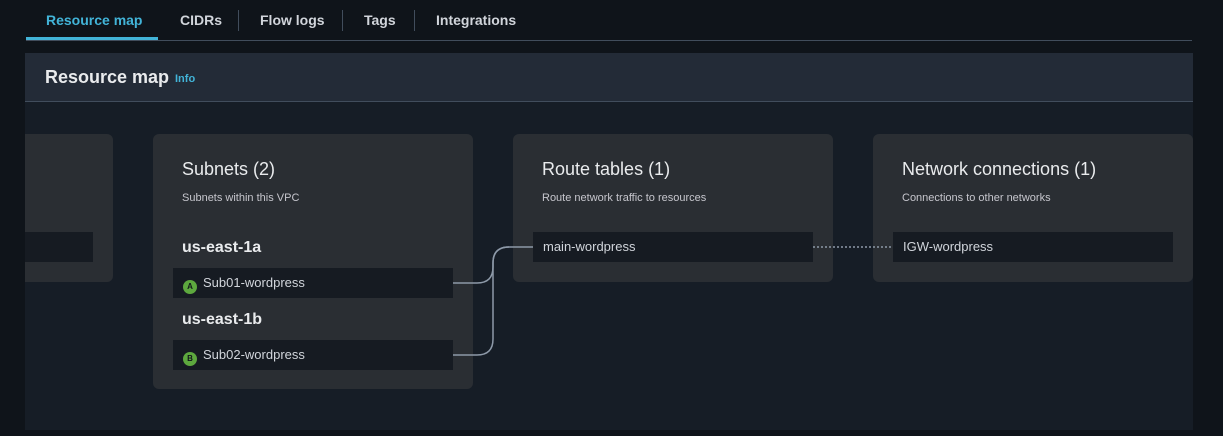 The image size is (1223, 436). What do you see at coordinates (254, 282) in the screenshot?
I see `subnet-name: Sub01-wordpress` at bounding box center [254, 282].